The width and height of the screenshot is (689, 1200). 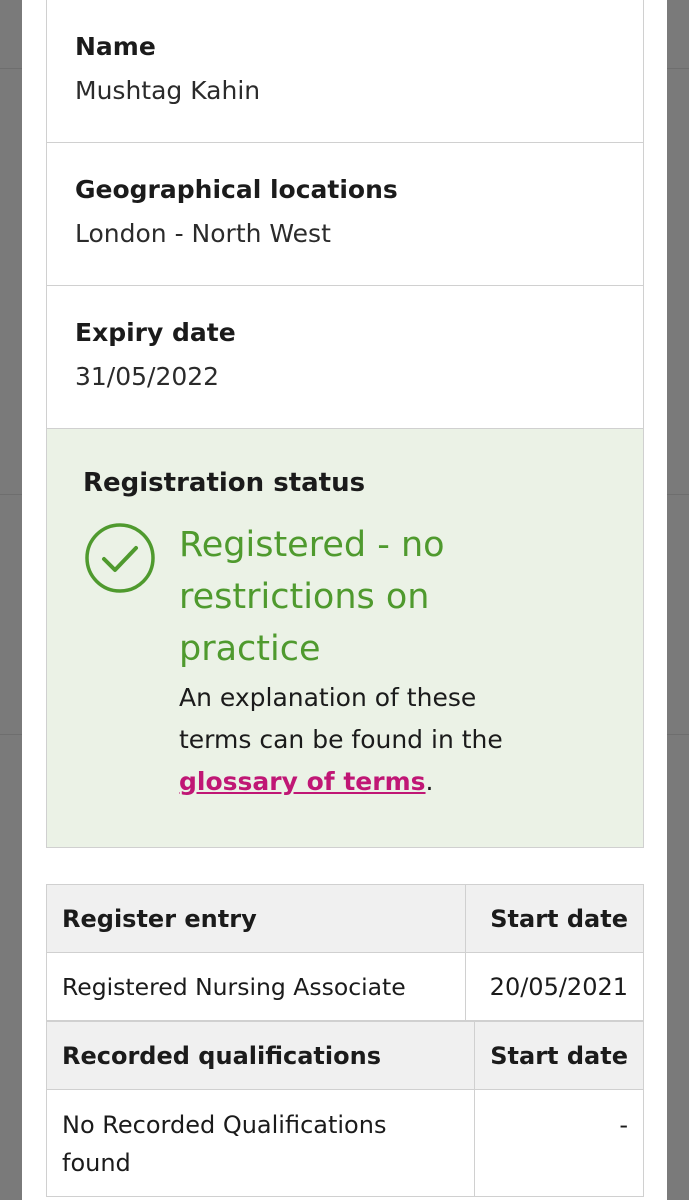 What do you see at coordinates (168, 90) in the screenshot?
I see `name-value: Mushtag Kahin` at bounding box center [168, 90].